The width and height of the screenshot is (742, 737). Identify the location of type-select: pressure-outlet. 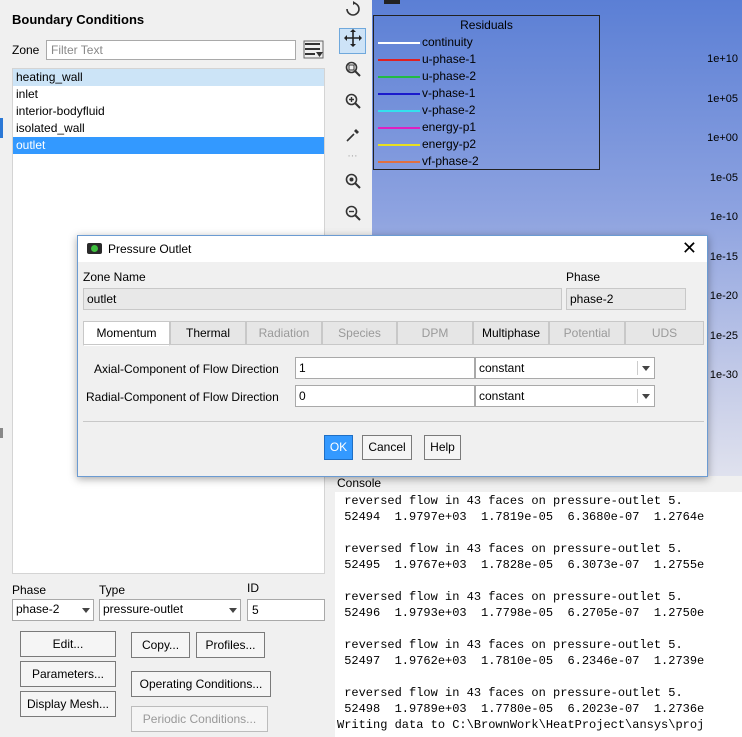
(170, 610).